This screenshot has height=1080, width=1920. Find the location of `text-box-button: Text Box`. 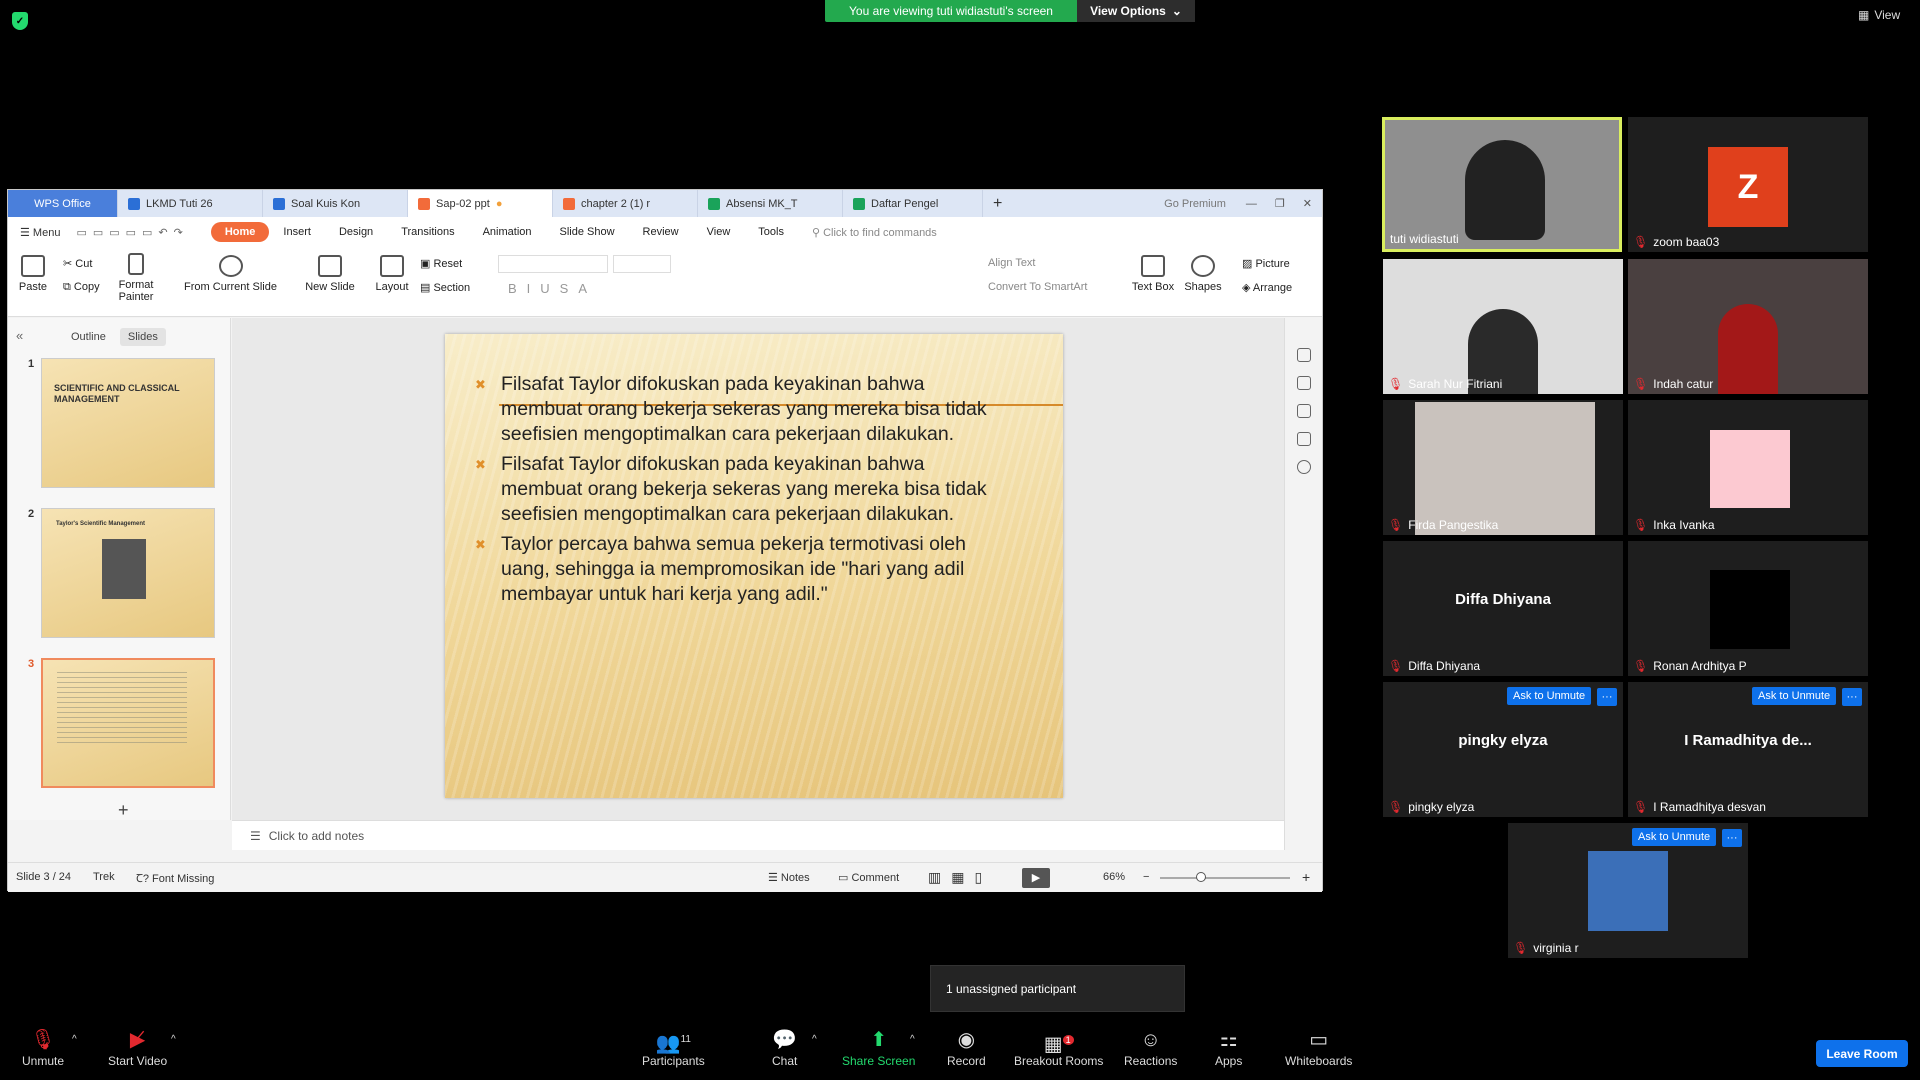

text-box-button: Text Box is located at coordinates (1153, 274).